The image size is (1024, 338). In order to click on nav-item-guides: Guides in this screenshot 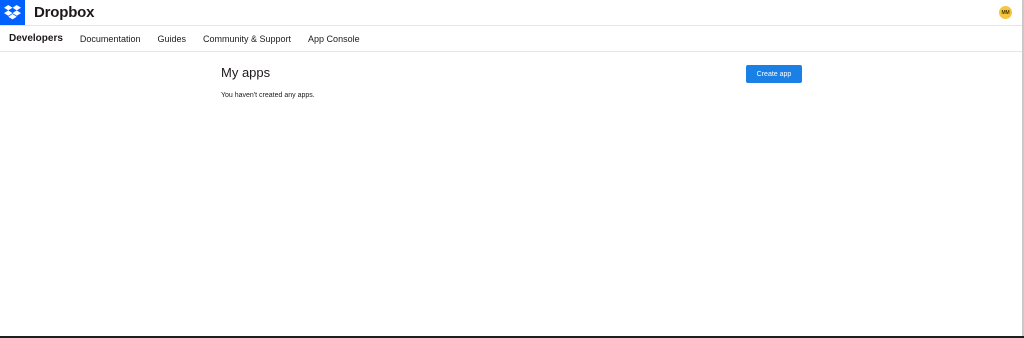, I will do `click(171, 39)`.